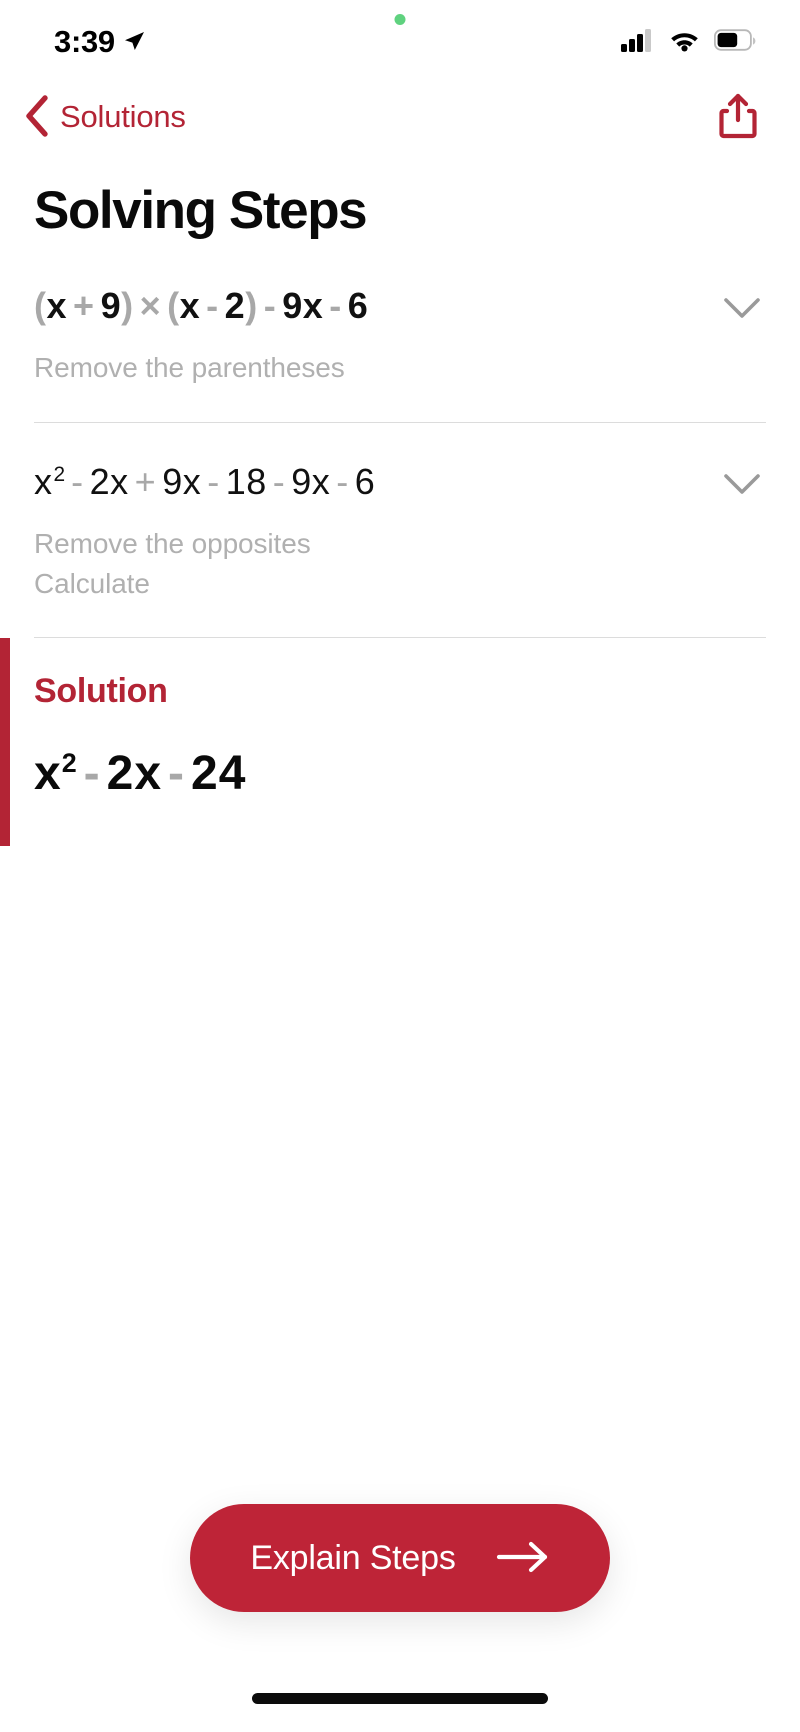  What do you see at coordinates (5, 742) in the screenshot?
I see `solution-accent-bar` at bounding box center [5, 742].